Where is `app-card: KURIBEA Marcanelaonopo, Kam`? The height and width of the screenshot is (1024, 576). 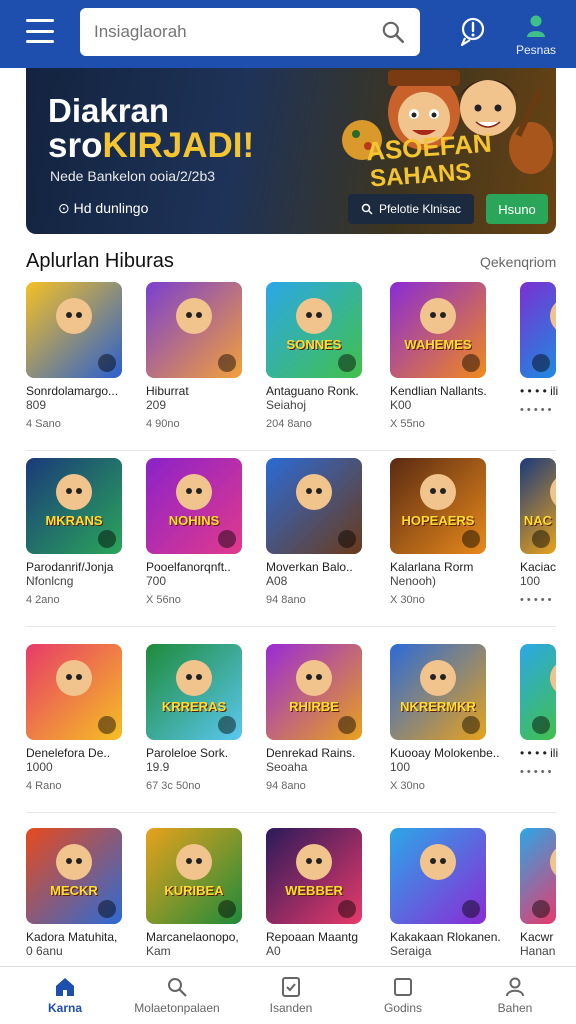
app-card: KURIBEA Marcanelaonopo, Kam is located at coordinates (201, 908).